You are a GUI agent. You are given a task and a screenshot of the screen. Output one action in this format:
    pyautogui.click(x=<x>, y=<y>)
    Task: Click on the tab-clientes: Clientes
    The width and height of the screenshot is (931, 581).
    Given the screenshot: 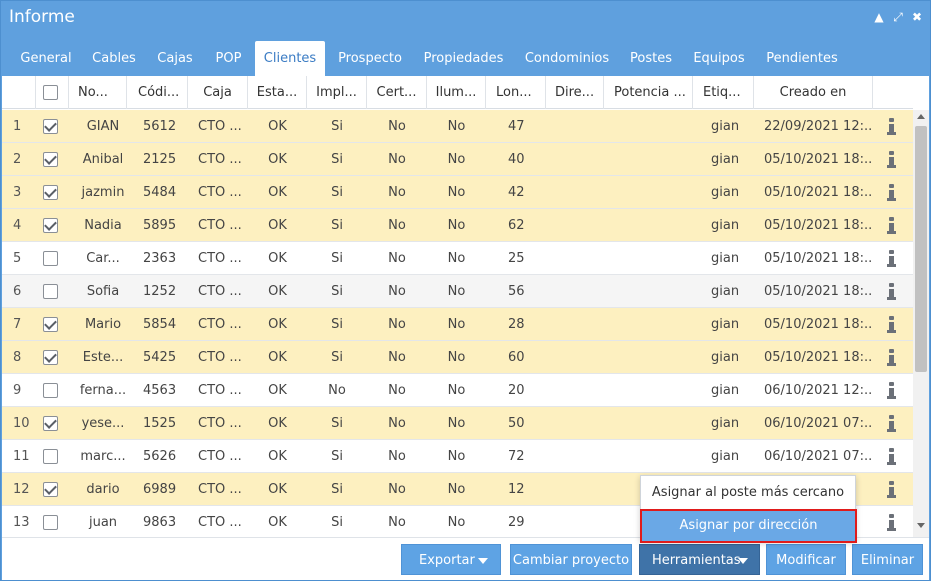 What is the action you would take?
    pyautogui.click(x=290, y=58)
    